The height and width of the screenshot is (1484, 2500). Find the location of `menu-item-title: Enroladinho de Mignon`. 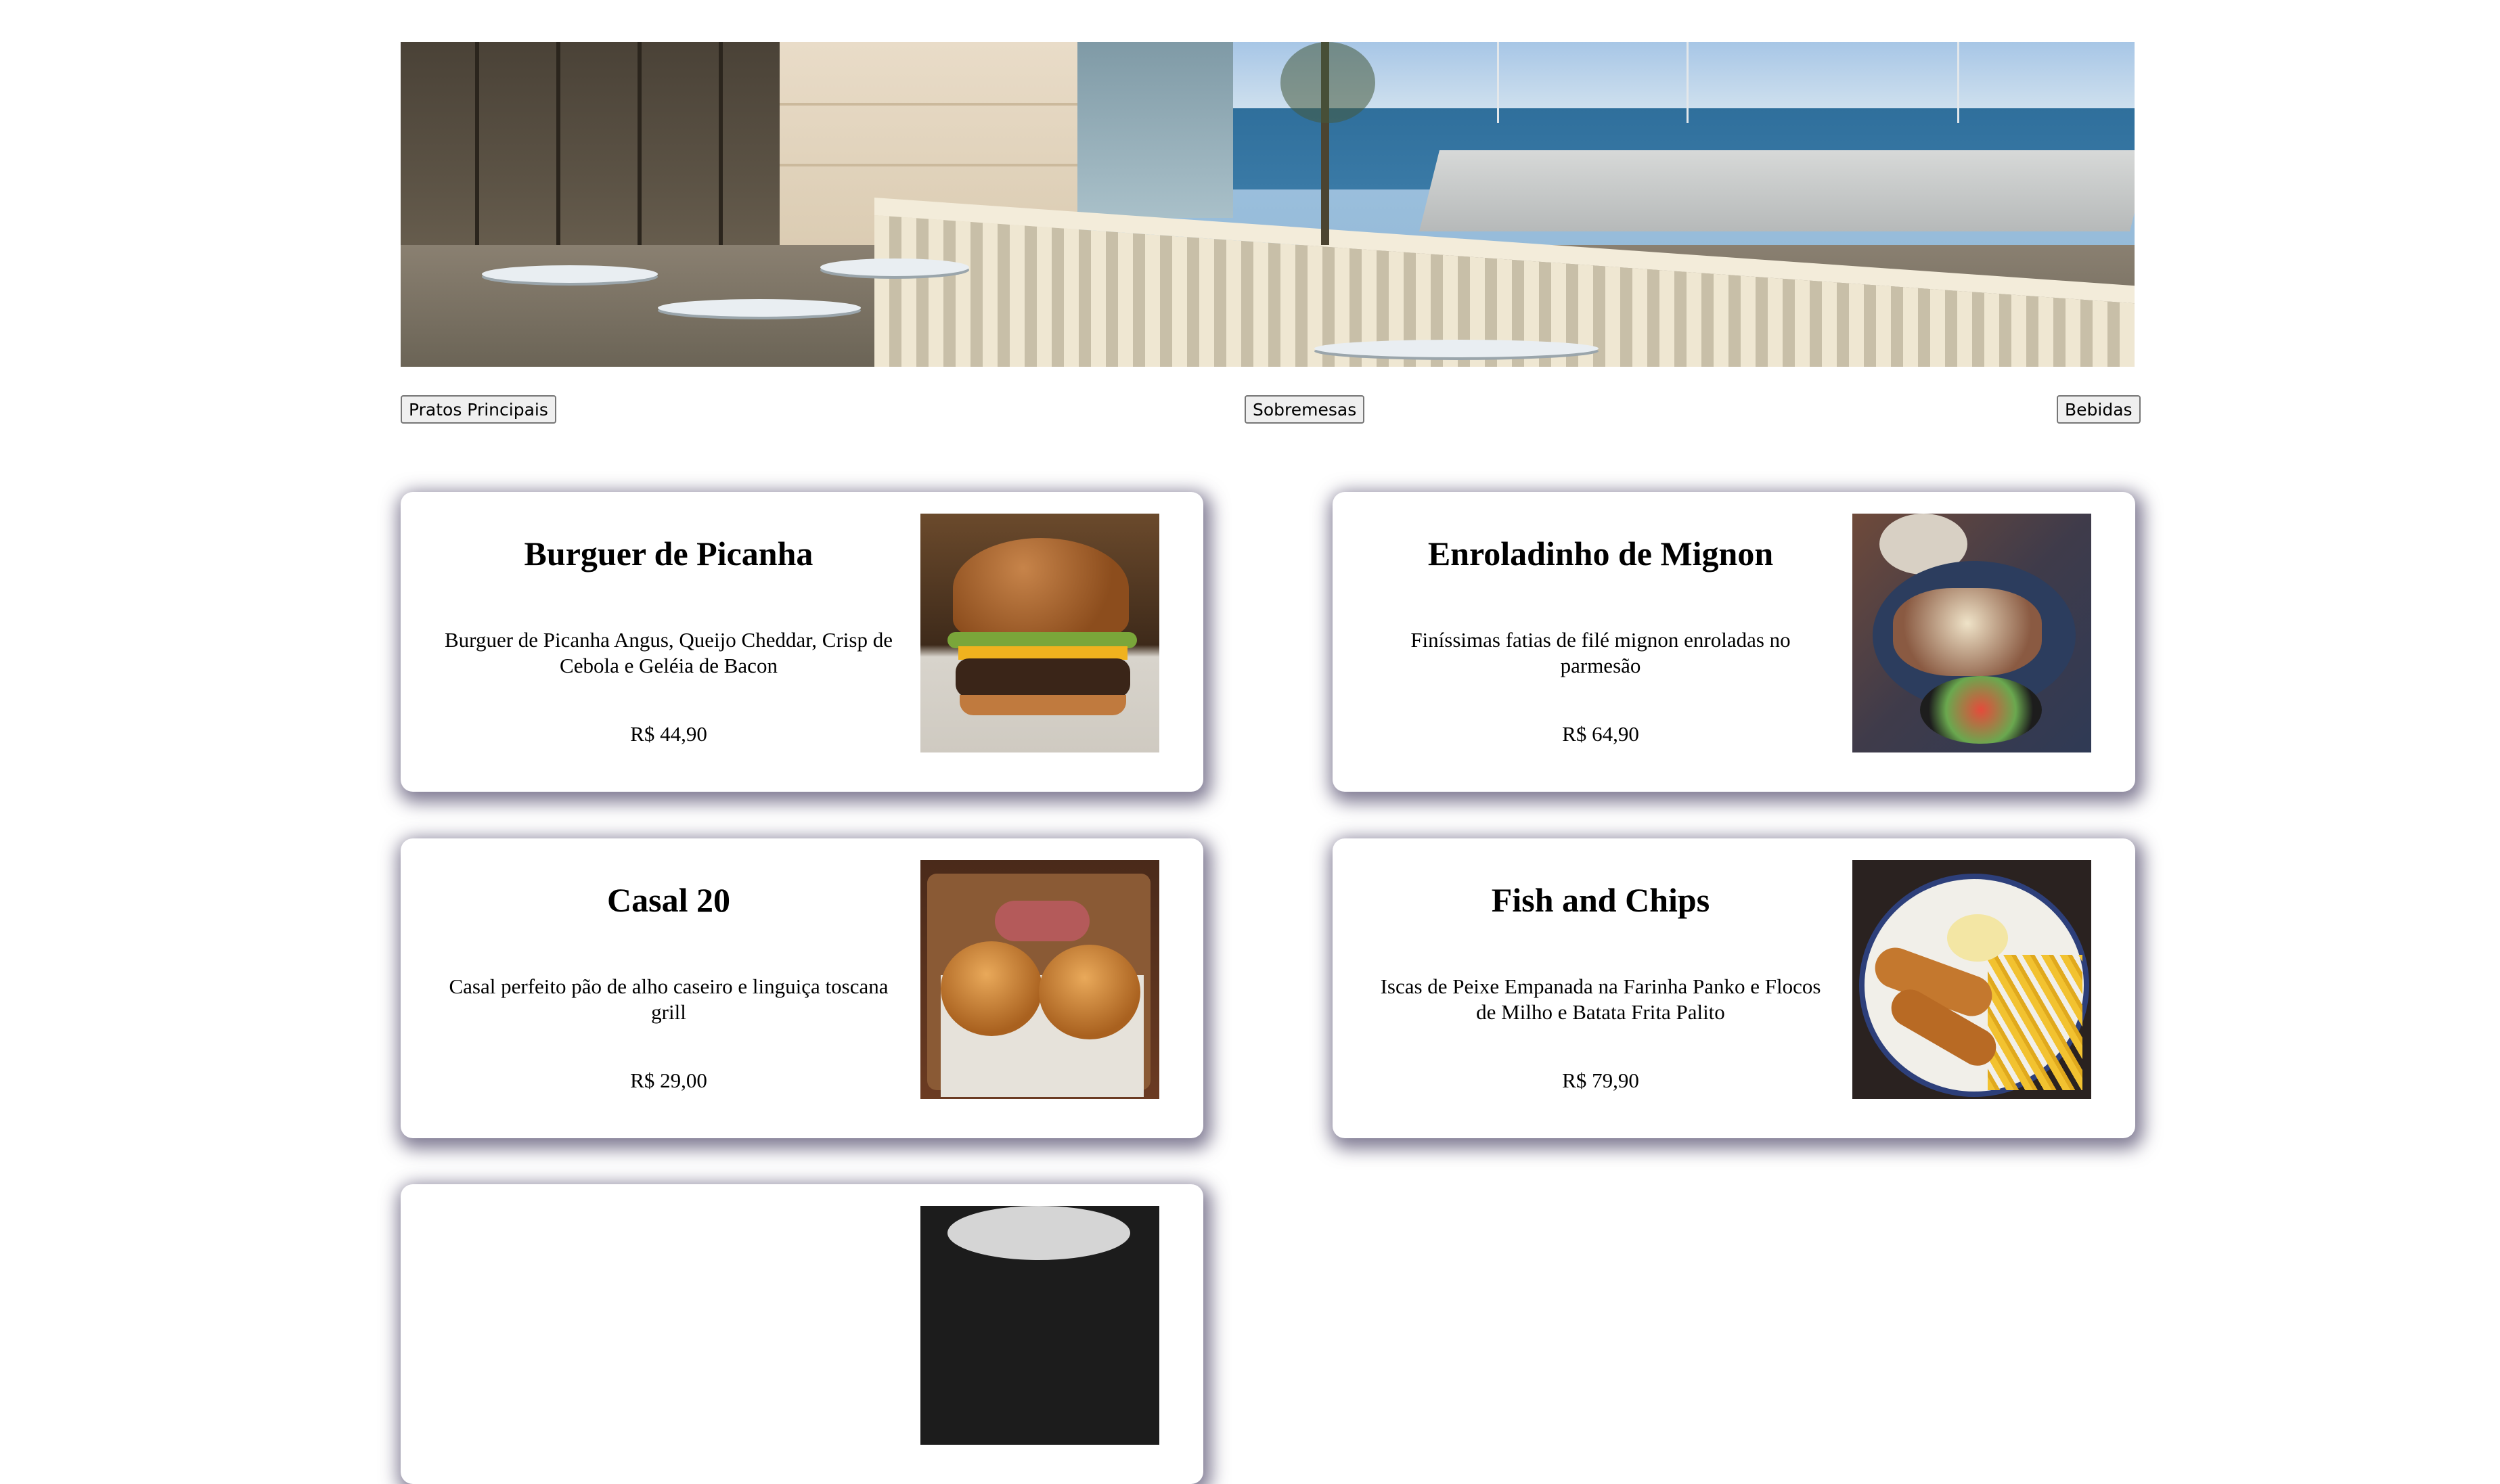

menu-item-title: Enroladinho de Mignon is located at coordinates (1600, 554).